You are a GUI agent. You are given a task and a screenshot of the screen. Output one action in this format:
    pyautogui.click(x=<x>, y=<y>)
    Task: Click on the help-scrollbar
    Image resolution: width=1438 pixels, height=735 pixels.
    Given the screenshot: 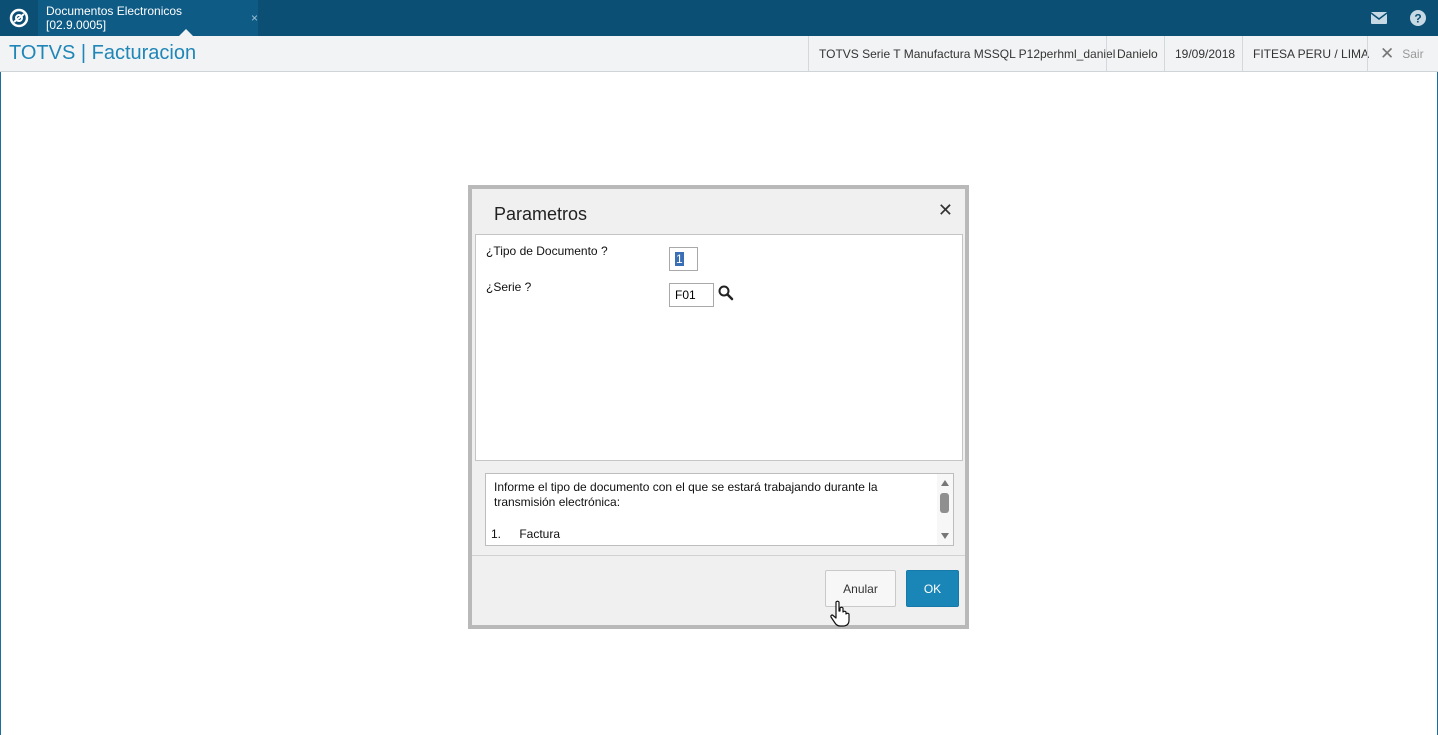 What is the action you would take?
    pyautogui.click(x=945, y=509)
    